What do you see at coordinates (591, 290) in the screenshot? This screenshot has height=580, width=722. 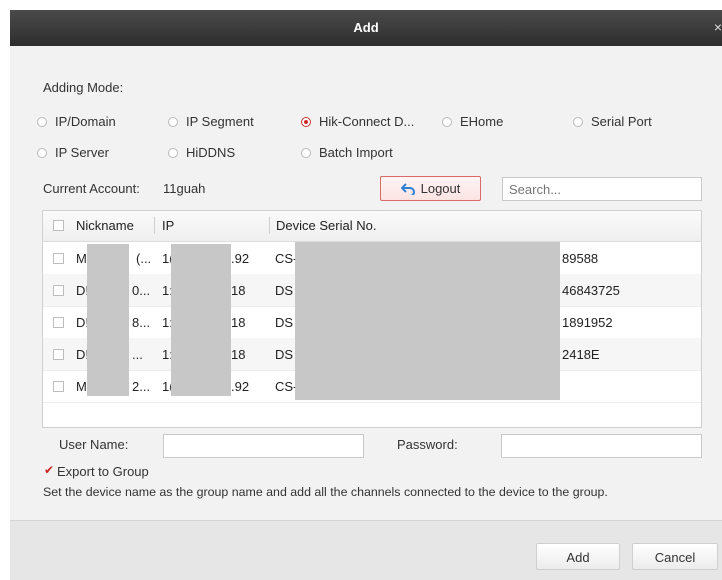 I see `serial-suffix: 46843725` at bounding box center [591, 290].